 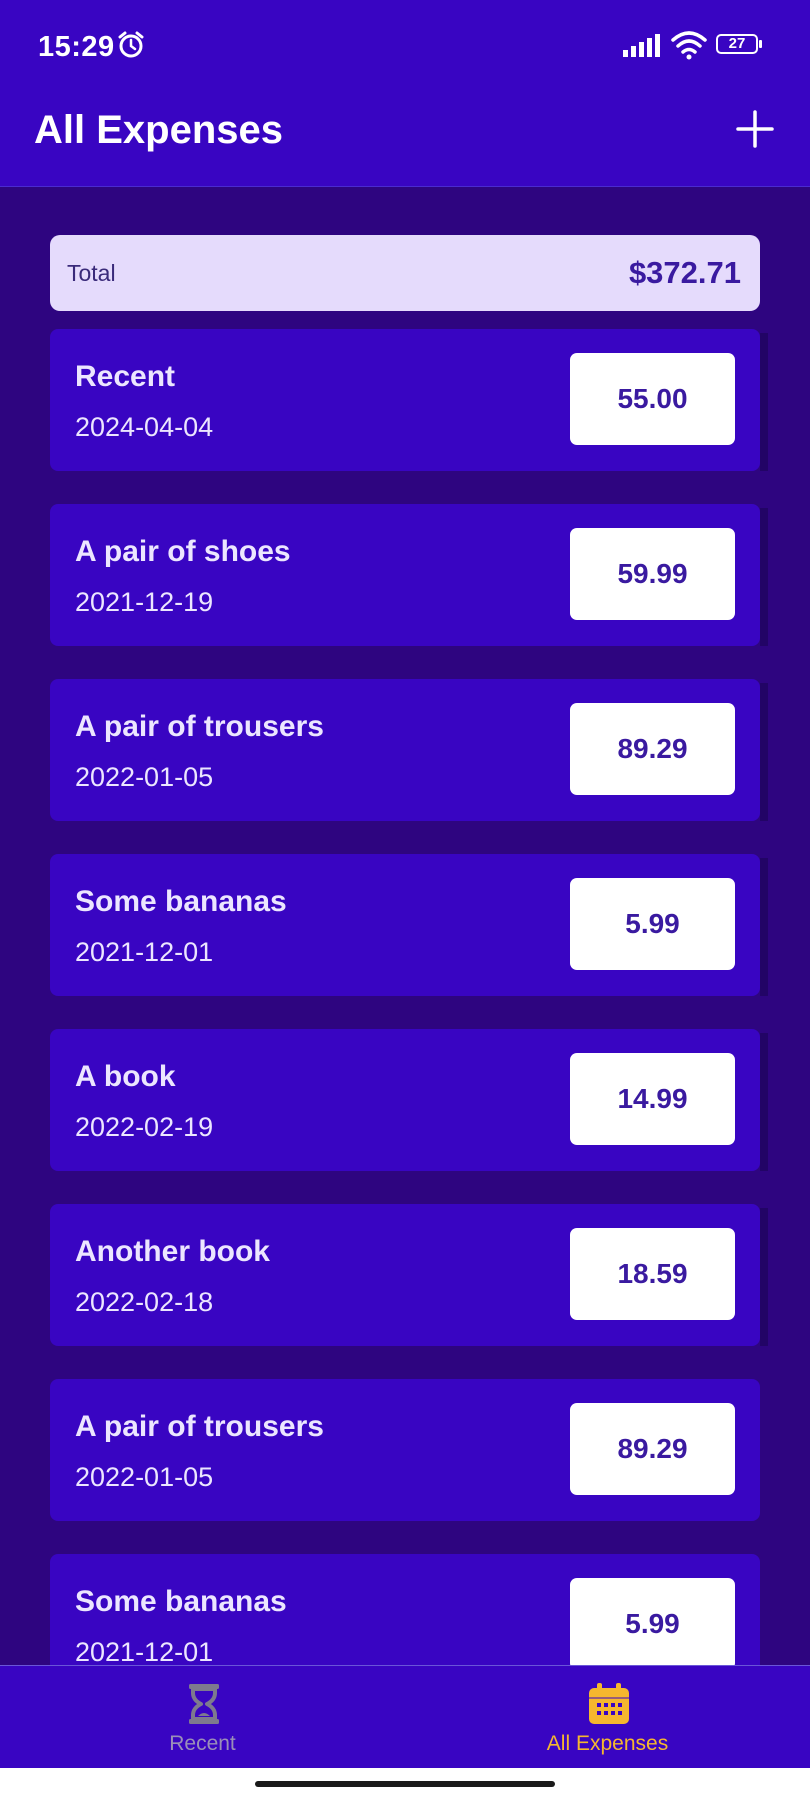 I want to click on expense-title: A pair of shoes, so click(x=183, y=551).